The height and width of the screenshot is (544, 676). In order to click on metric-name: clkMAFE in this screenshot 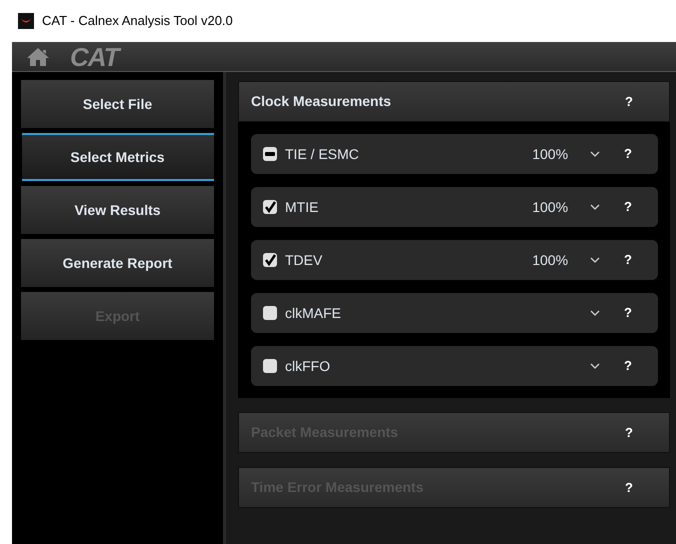, I will do `click(313, 313)`.